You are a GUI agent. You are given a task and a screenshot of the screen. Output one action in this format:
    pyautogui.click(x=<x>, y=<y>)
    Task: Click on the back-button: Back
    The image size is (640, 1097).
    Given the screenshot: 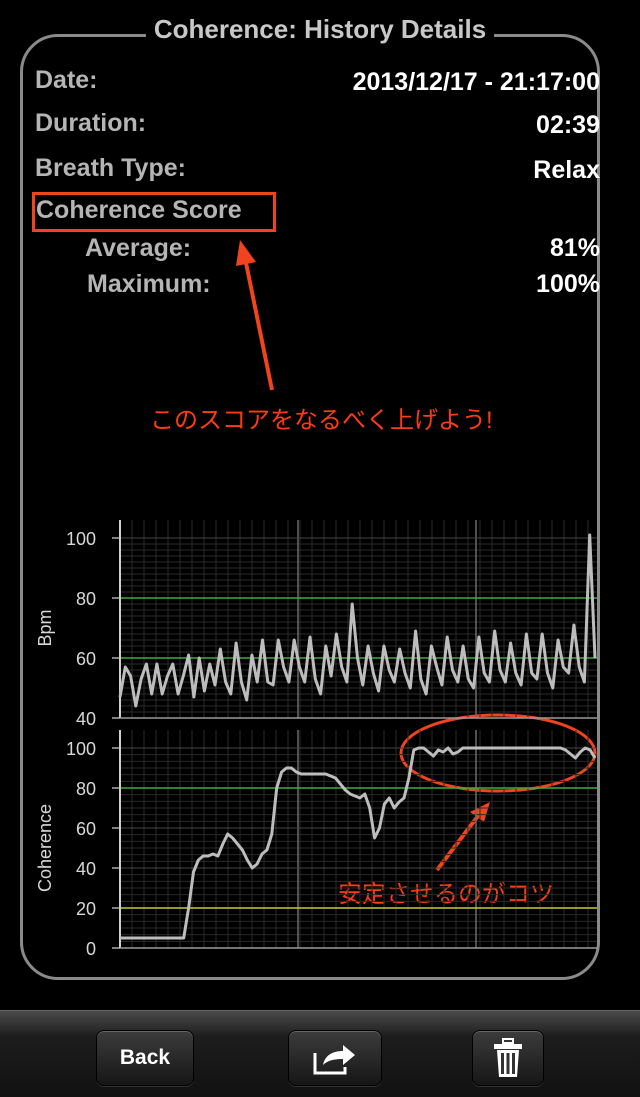 What is the action you would take?
    pyautogui.click(x=145, y=1058)
    